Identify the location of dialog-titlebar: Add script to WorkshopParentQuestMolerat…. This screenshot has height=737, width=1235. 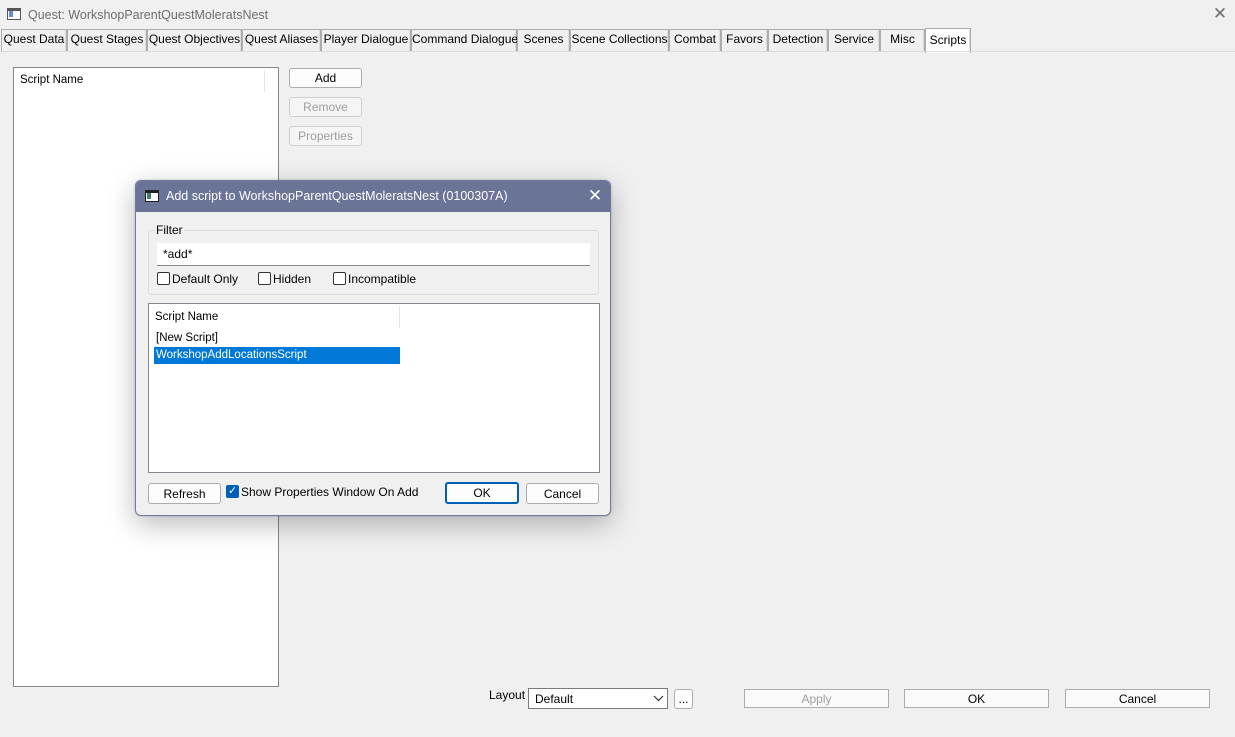
(373, 196).